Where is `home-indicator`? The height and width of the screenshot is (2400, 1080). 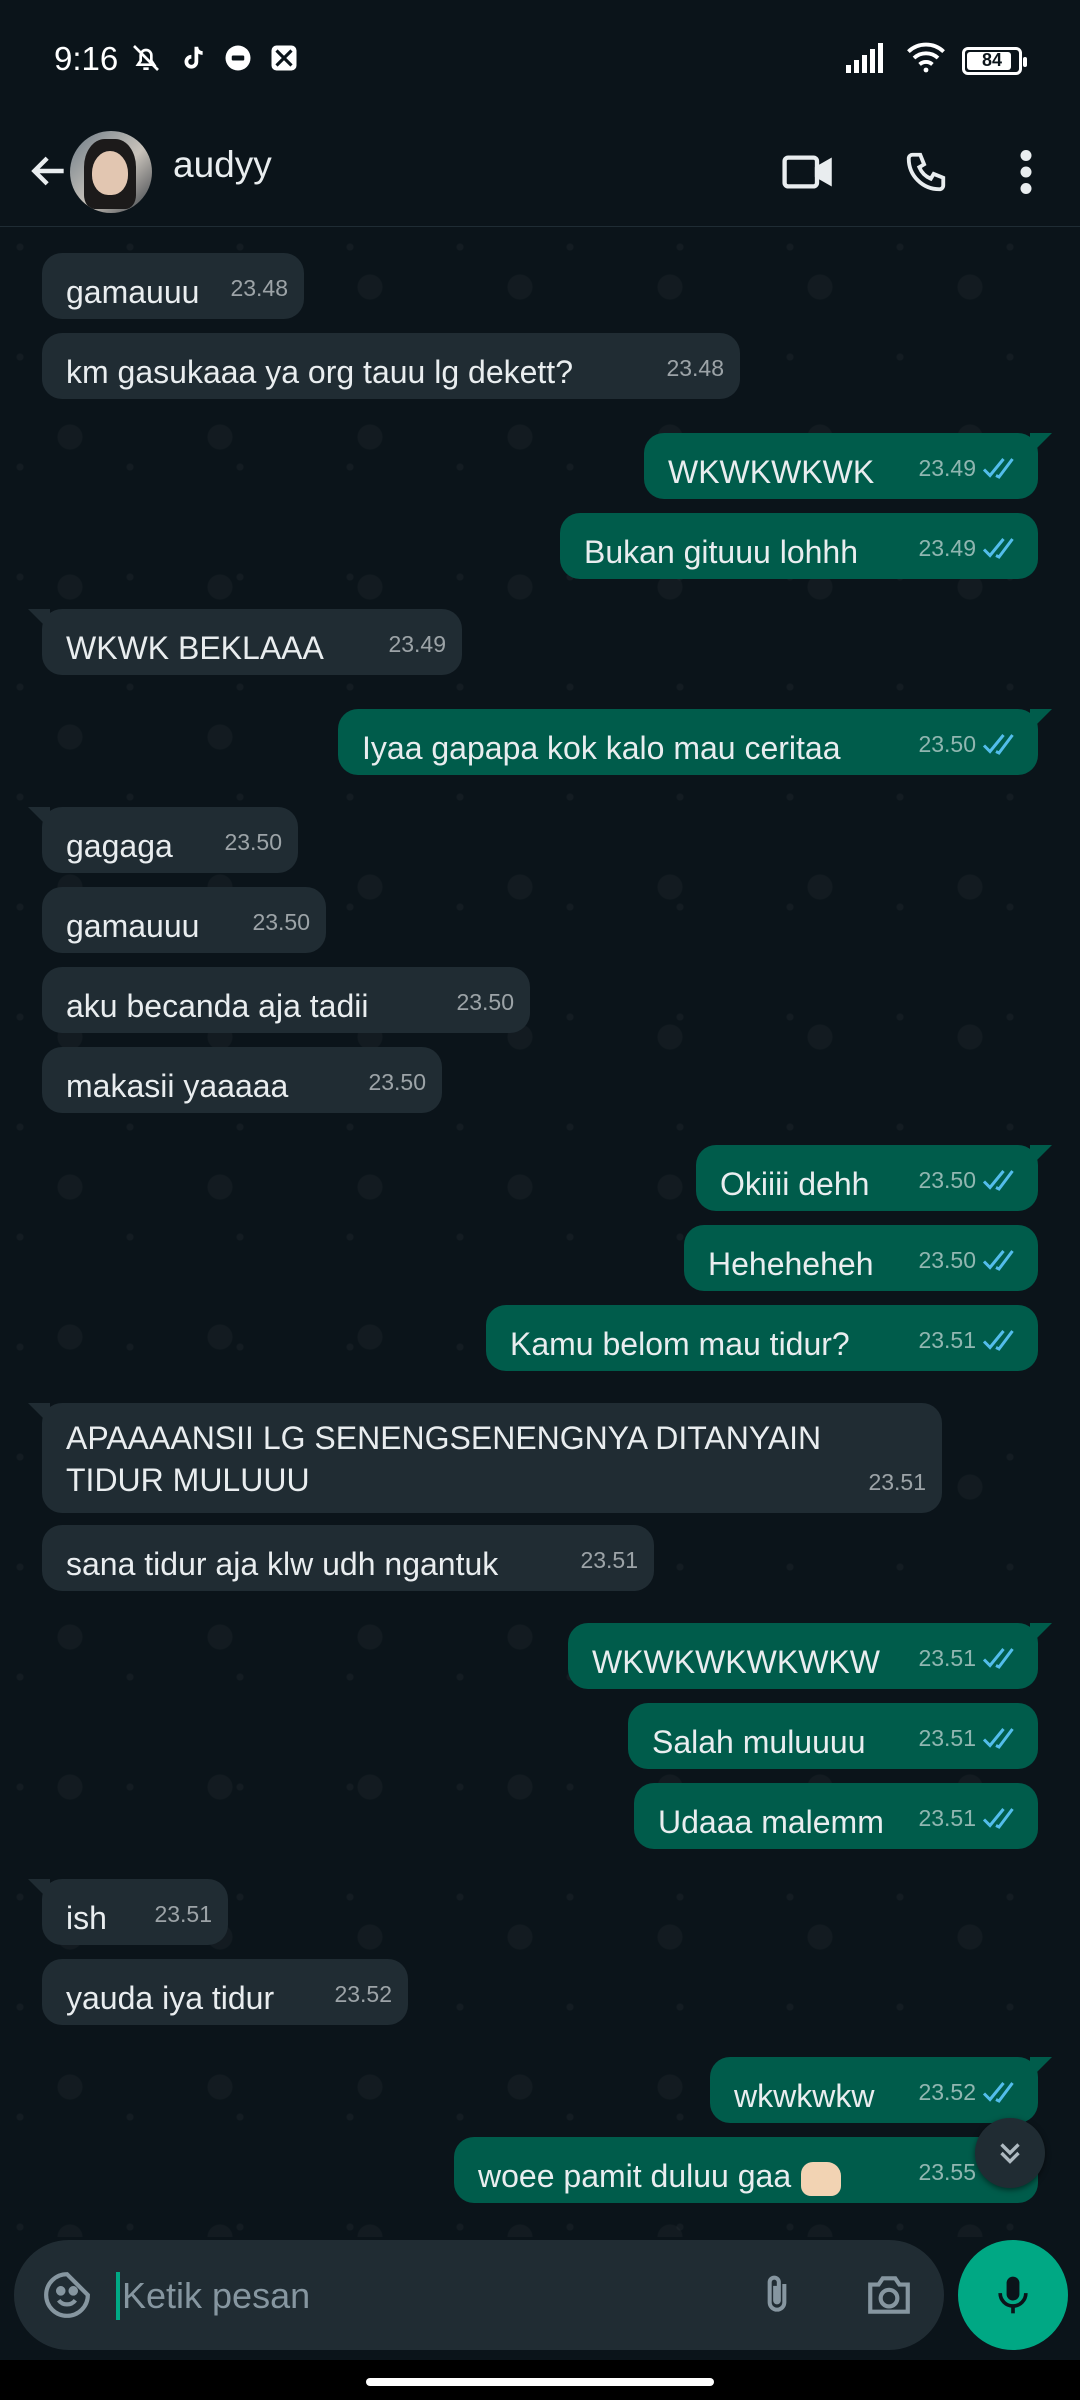 home-indicator is located at coordinates (540, 2382).